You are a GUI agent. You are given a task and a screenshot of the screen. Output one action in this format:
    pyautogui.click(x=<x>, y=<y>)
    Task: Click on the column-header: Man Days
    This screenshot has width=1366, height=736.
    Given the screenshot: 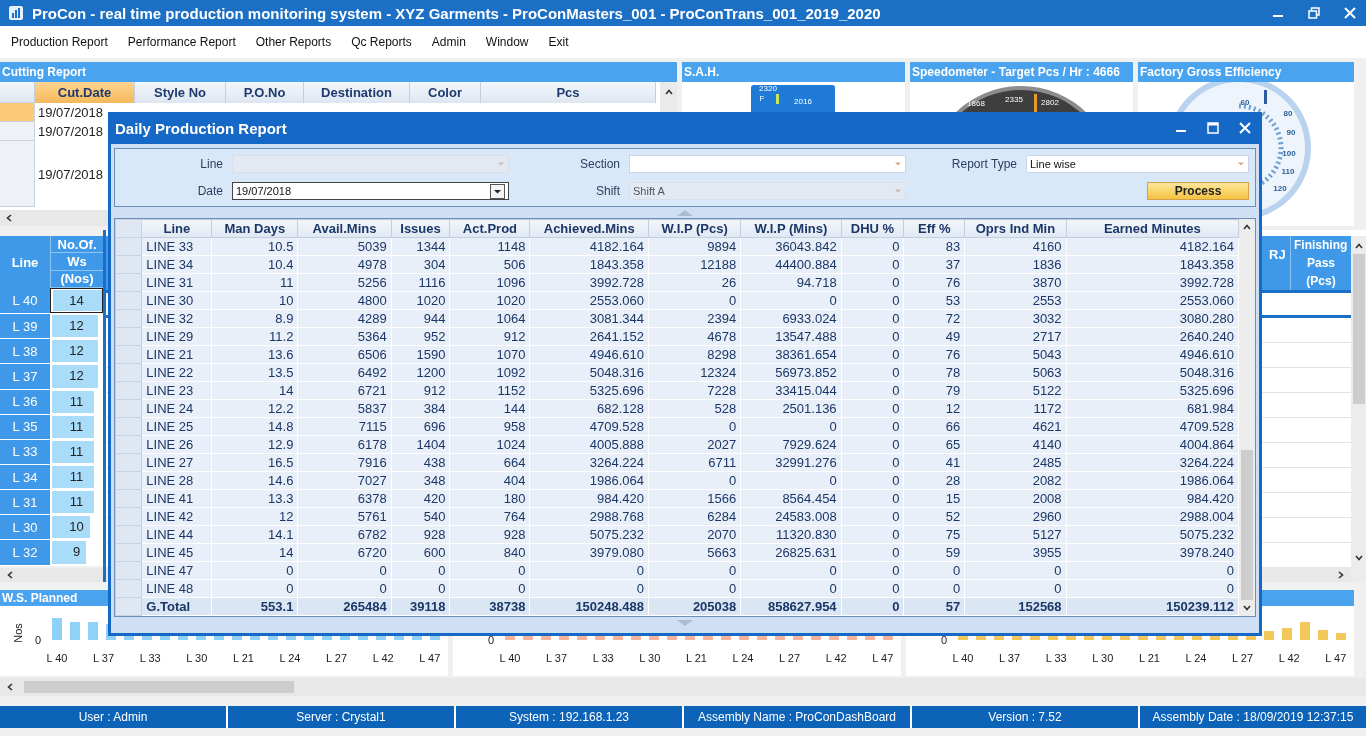 What is the action you would take?
    pyautogui.click(x=254, y=228)
    